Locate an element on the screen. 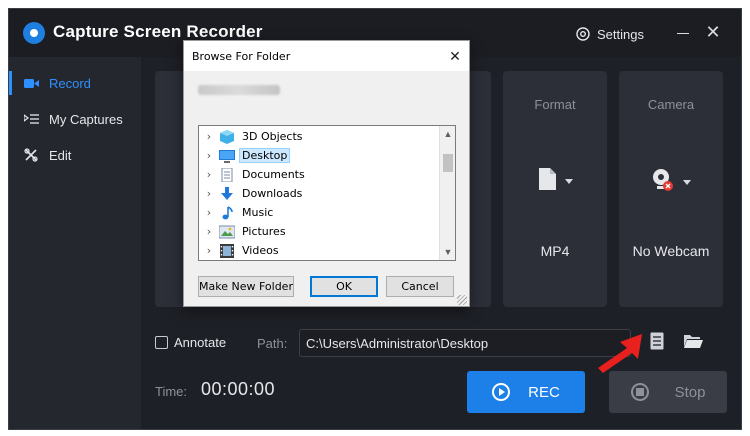 The height and width of the screenshot is (436, 750). browse-folder-button is located at coordinates (693, 343).